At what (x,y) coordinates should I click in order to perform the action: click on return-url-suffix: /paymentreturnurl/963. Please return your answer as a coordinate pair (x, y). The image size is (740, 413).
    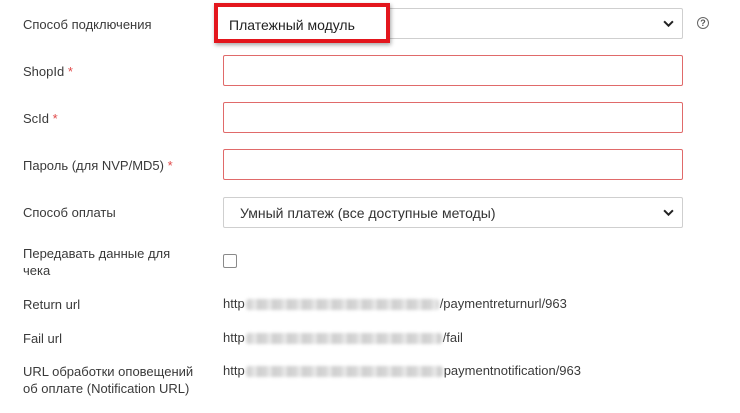
    Looking at the image, I should click on (503, 303).